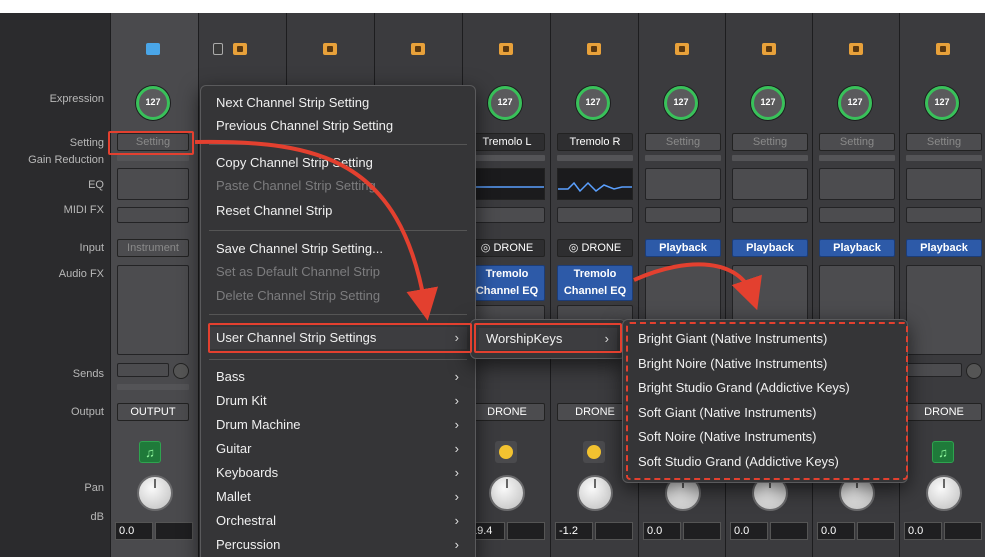 The height and width of the screenshot is (557, 985). I want to click on channel-strip-1: 127 Setting Instrument OUTPUT ♫ 0.0, so click(154, 285).